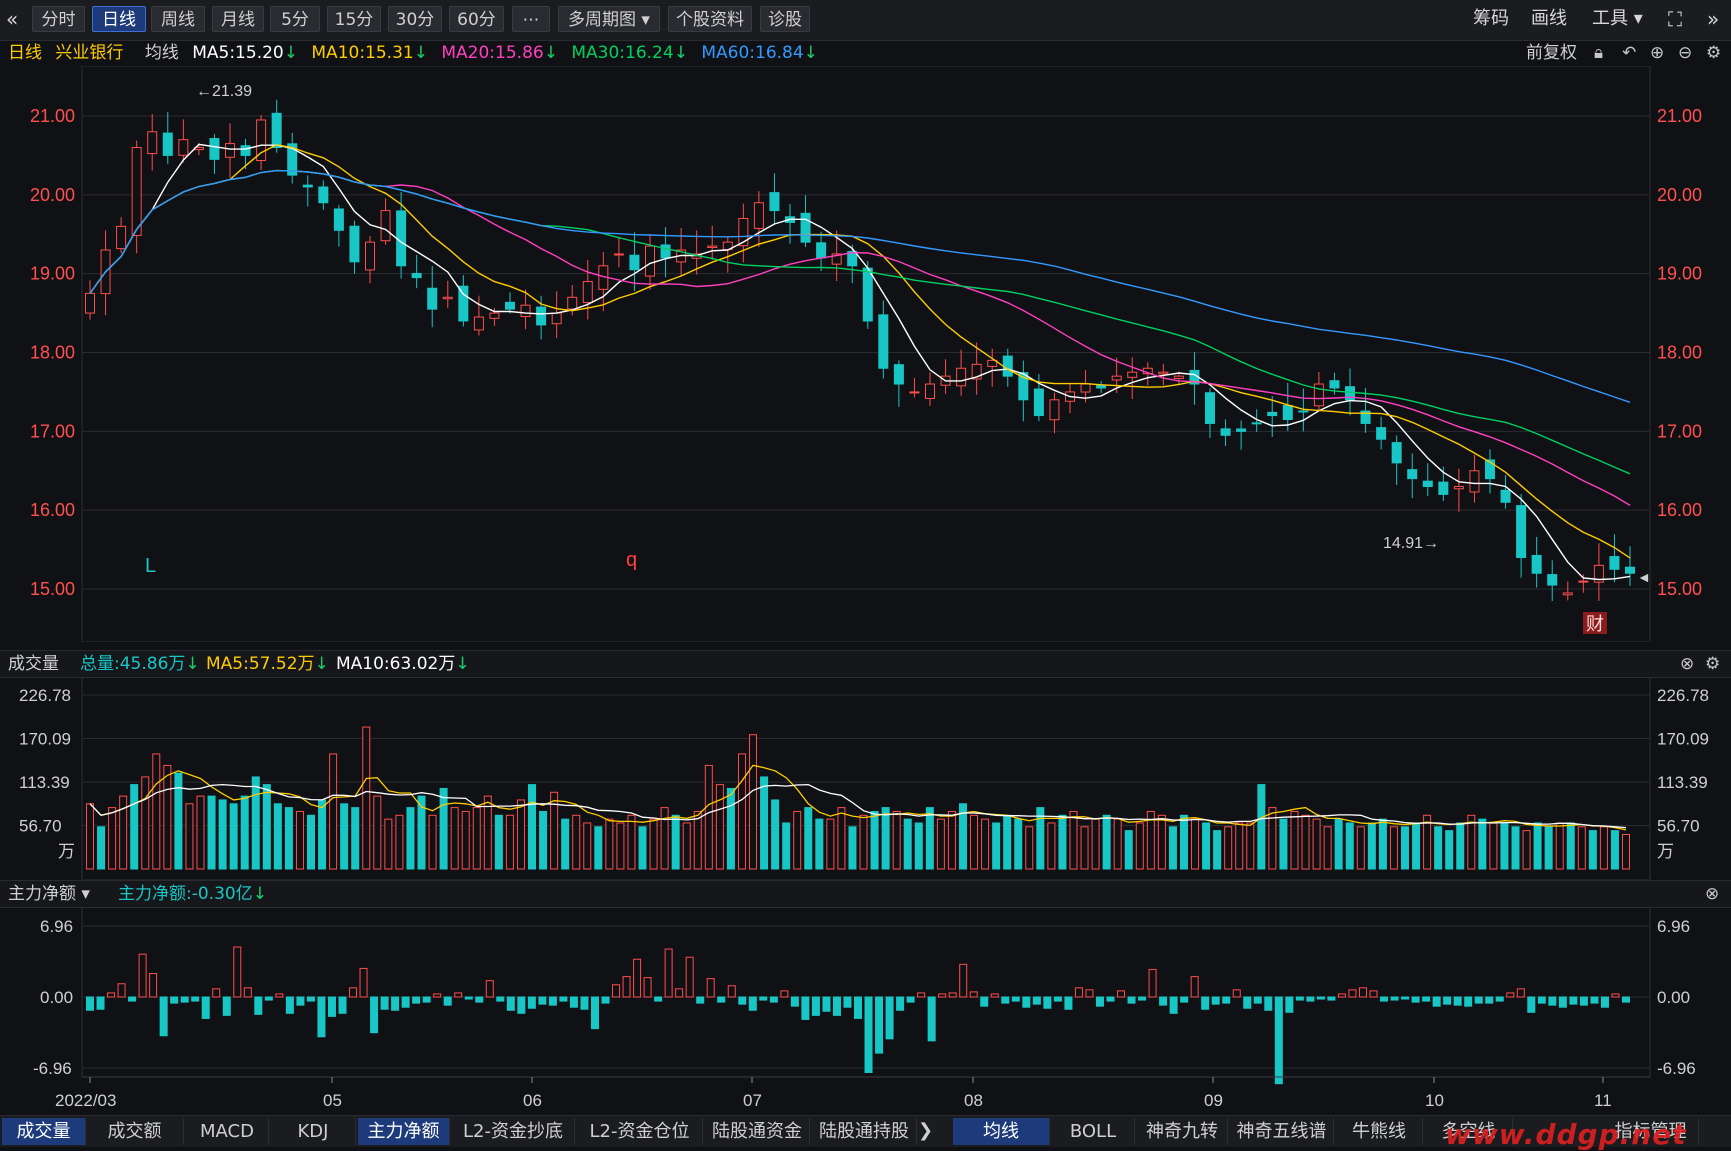 The width and height of the screenshot is (1731, 1151). Describe the element at coordinates (1598, 53) in the screenshot. I see `lock-icon: 🔒︎` at that location.